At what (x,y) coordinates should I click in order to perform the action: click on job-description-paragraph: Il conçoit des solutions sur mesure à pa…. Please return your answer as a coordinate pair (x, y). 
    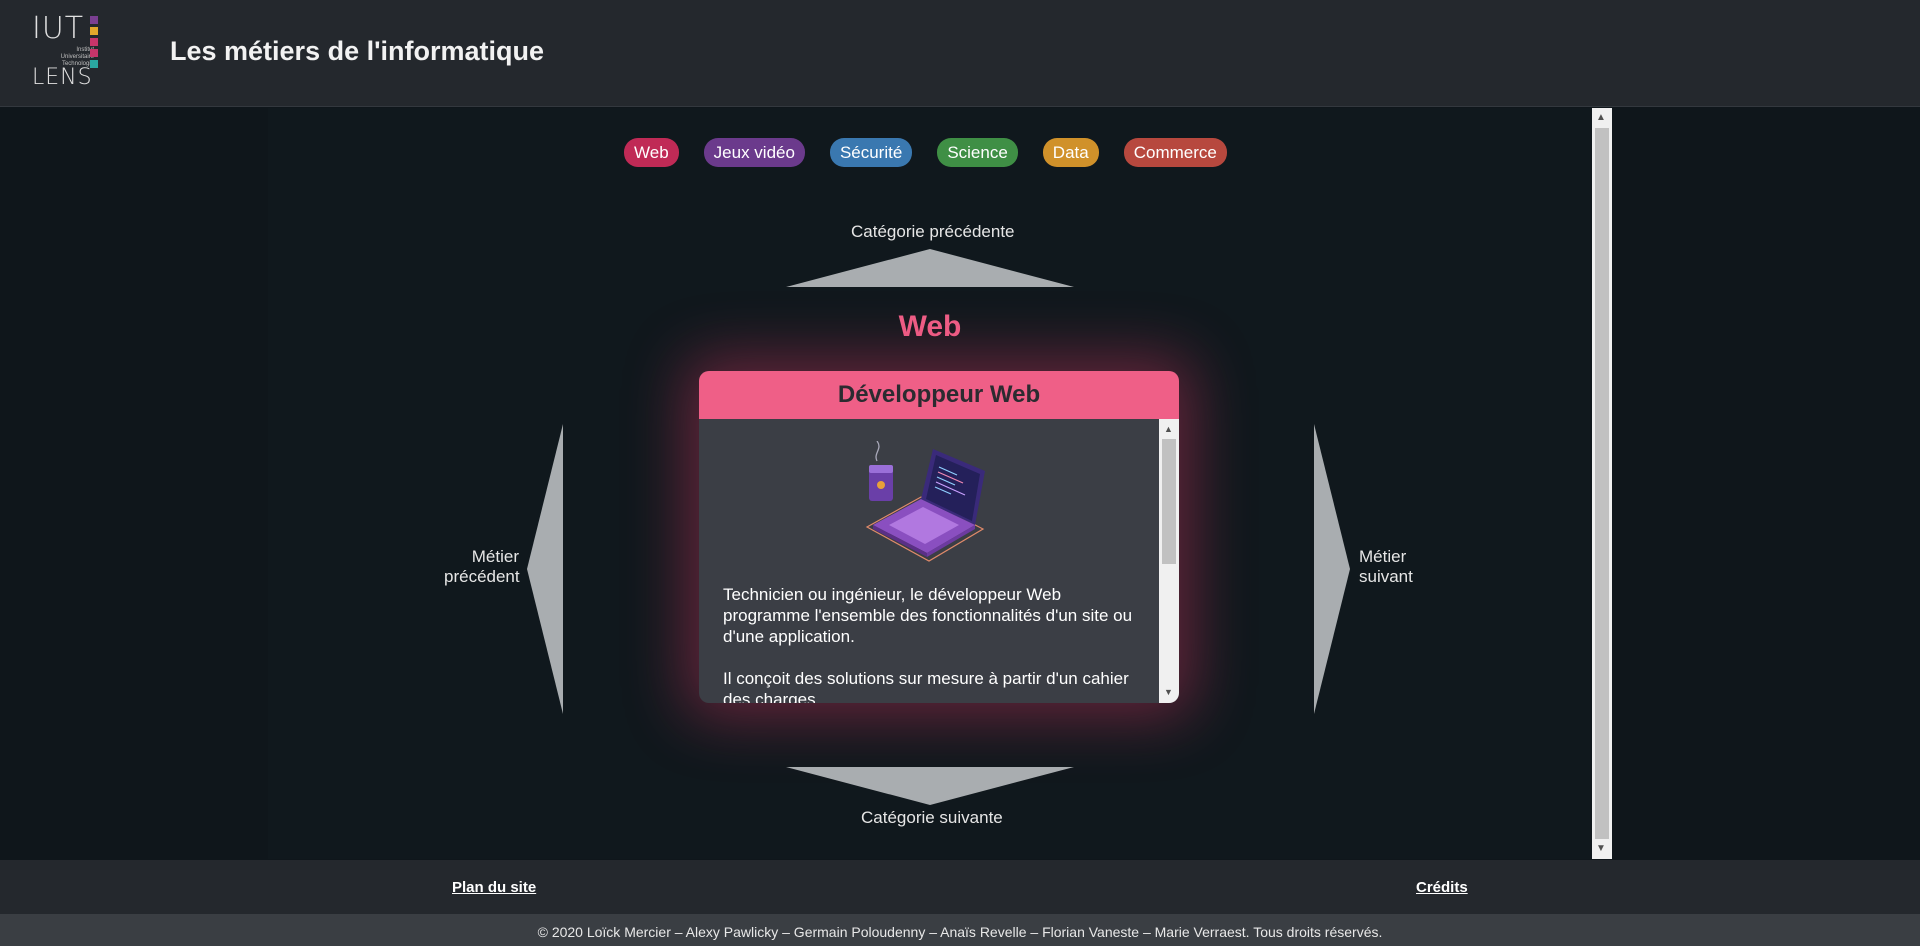
    Looking at the image, I should click on (926, 686).